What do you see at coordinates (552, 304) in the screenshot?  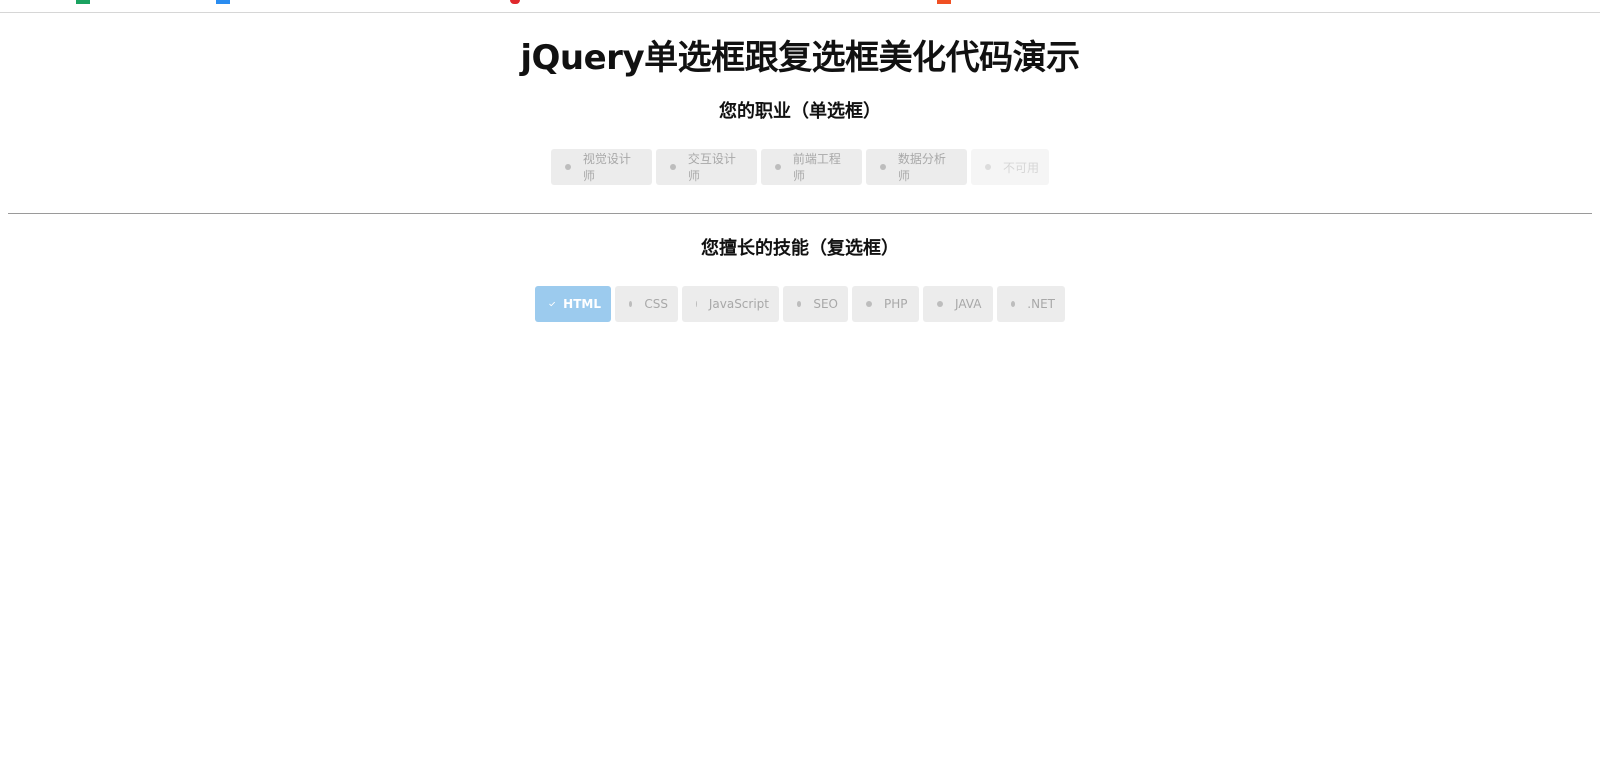 I see `checkmark-icon` at bounding box center [552, 304].